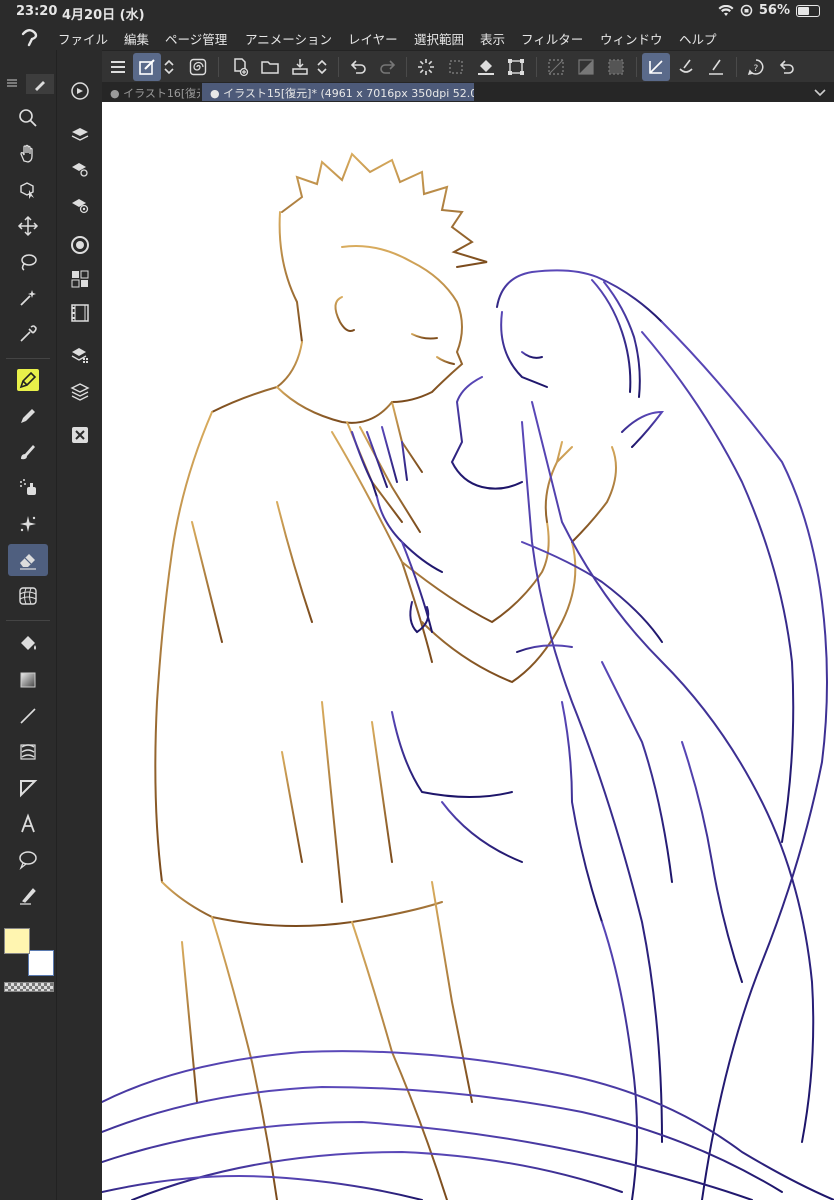 This screenshot has height=1200, width=834. What do you see at coordinates (388, 67) in the screenshot?
I see `redo-button` at bounding box center [388, 67].